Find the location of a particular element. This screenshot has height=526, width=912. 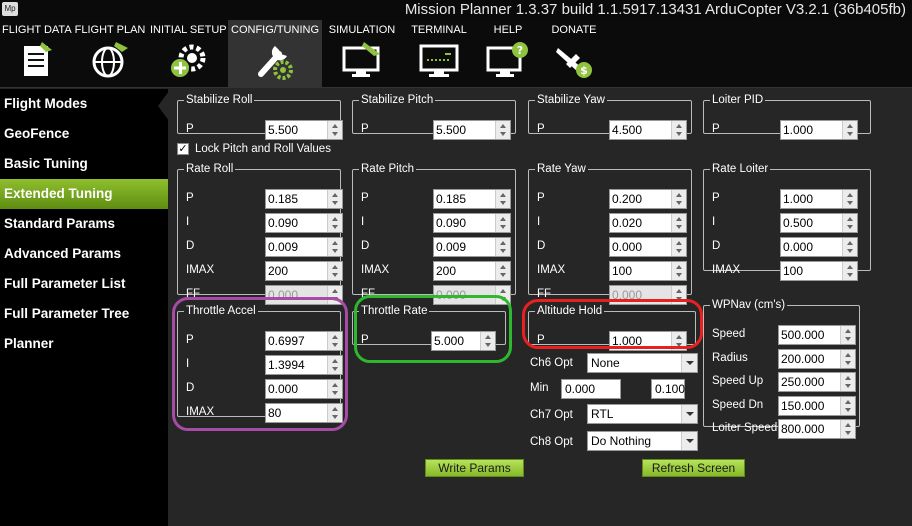

write-params-button: Write Params is located at coordinates (474, 468).